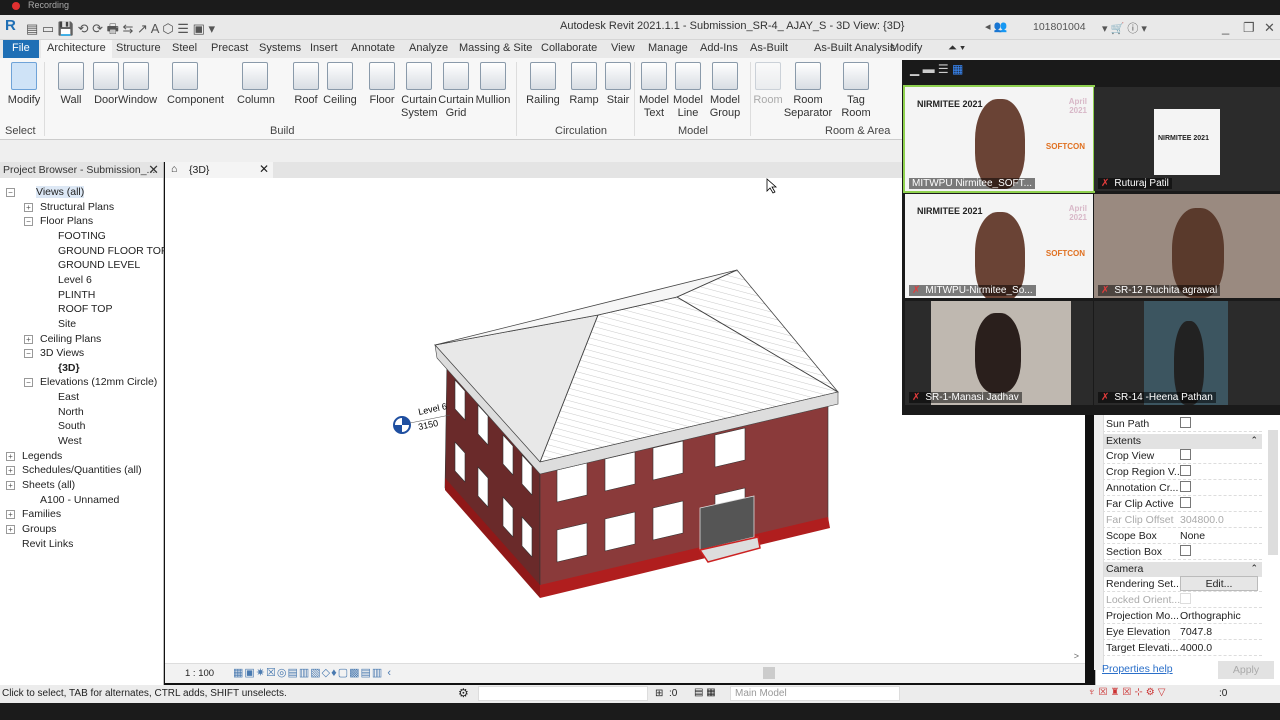 The width and height of the screenshot is (1280, 720). Describe the element at coordinates (815, 693) in the screenshot. I see `design-option-dropdown: Main Model` at that location.